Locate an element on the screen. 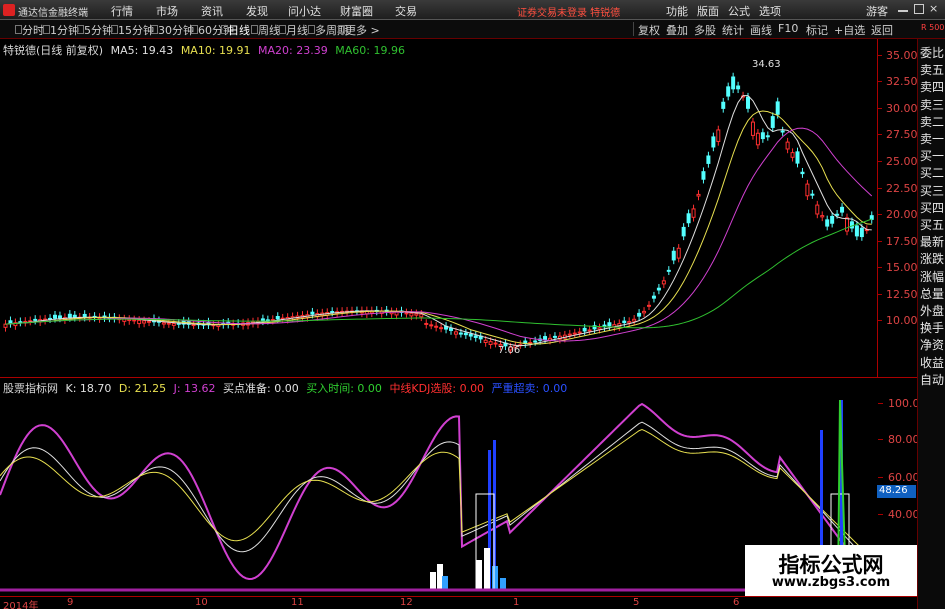 The width and height of the screenshot is (945, 609). side-tab: 卖二 is located at coordinates (932, 121).